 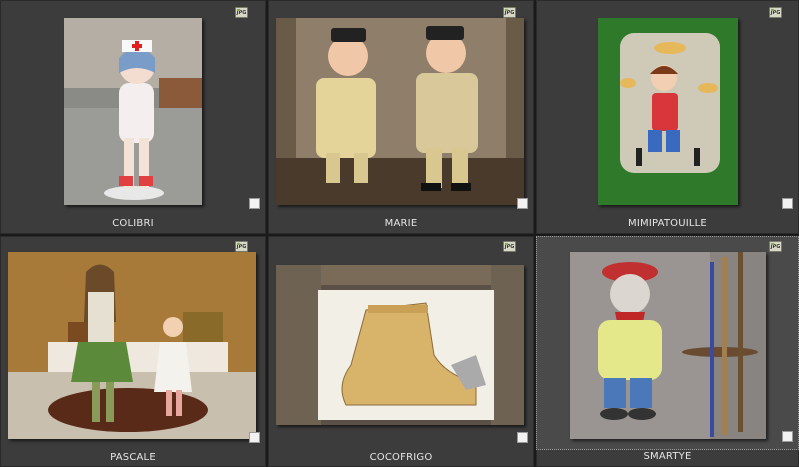 What do you see at coordinates (133, 457) in the screenshot?
I see `thumbnail-label: PASCALE` at bounding box center [133, 457].